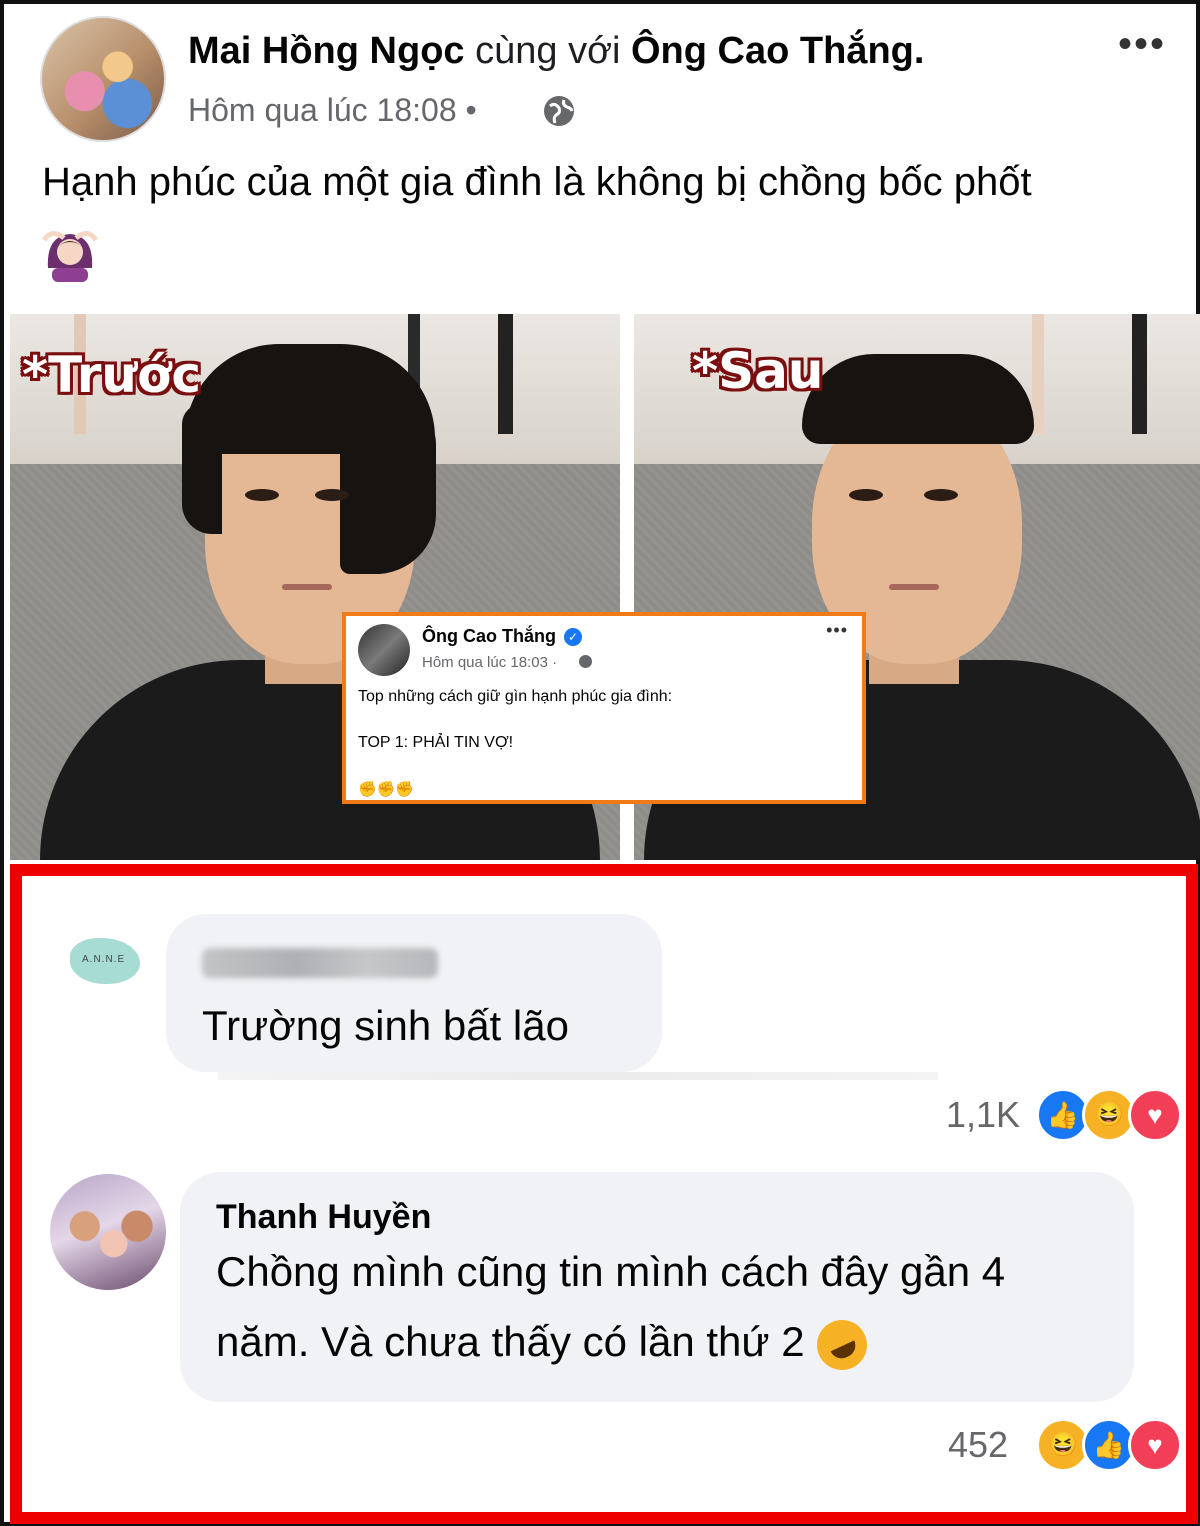 The height and width of the screenshot is (1526, 1200). What do you see at coordinates (103, 79) in the screenshot?
I see `author-avatar` at bounding box center [103, 79].